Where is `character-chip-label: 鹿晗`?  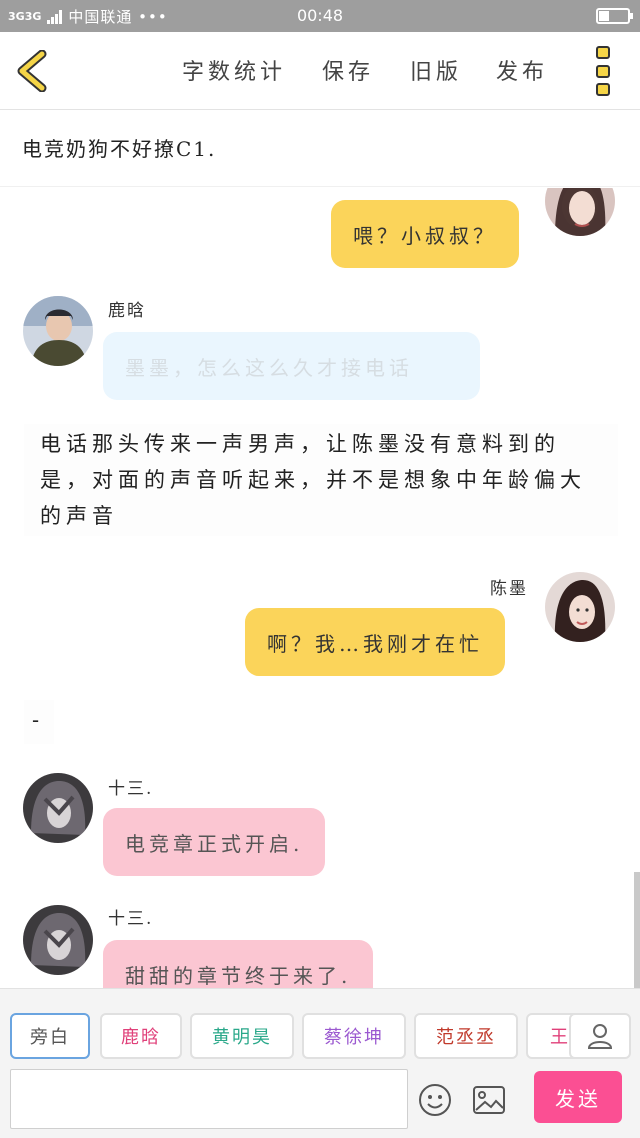 character-chip-label: 鹿晗 is located at coordinates (141, 1037).